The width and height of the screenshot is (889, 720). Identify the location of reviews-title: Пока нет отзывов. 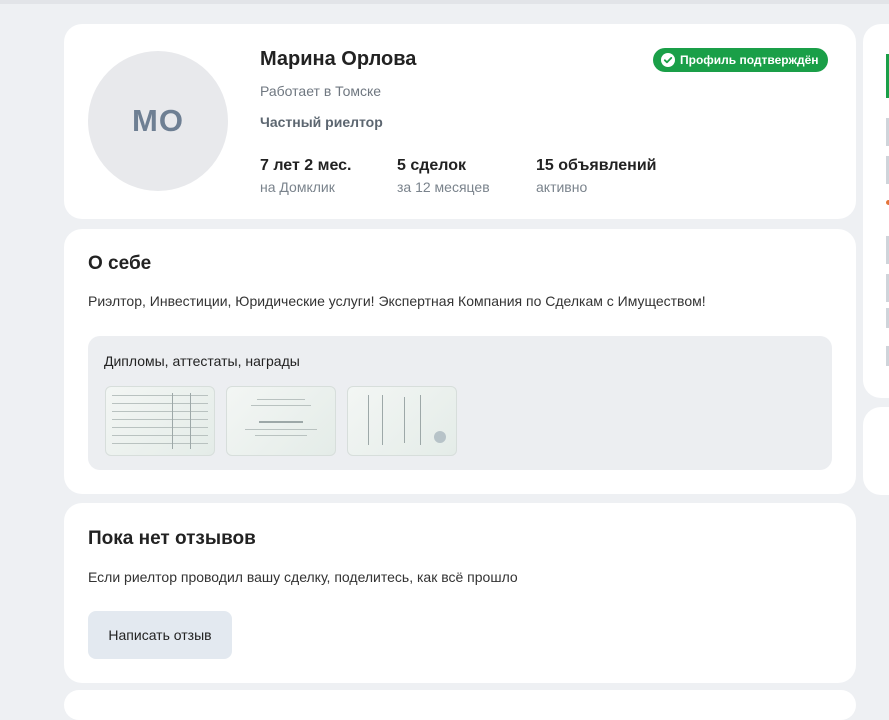
(172, 538).